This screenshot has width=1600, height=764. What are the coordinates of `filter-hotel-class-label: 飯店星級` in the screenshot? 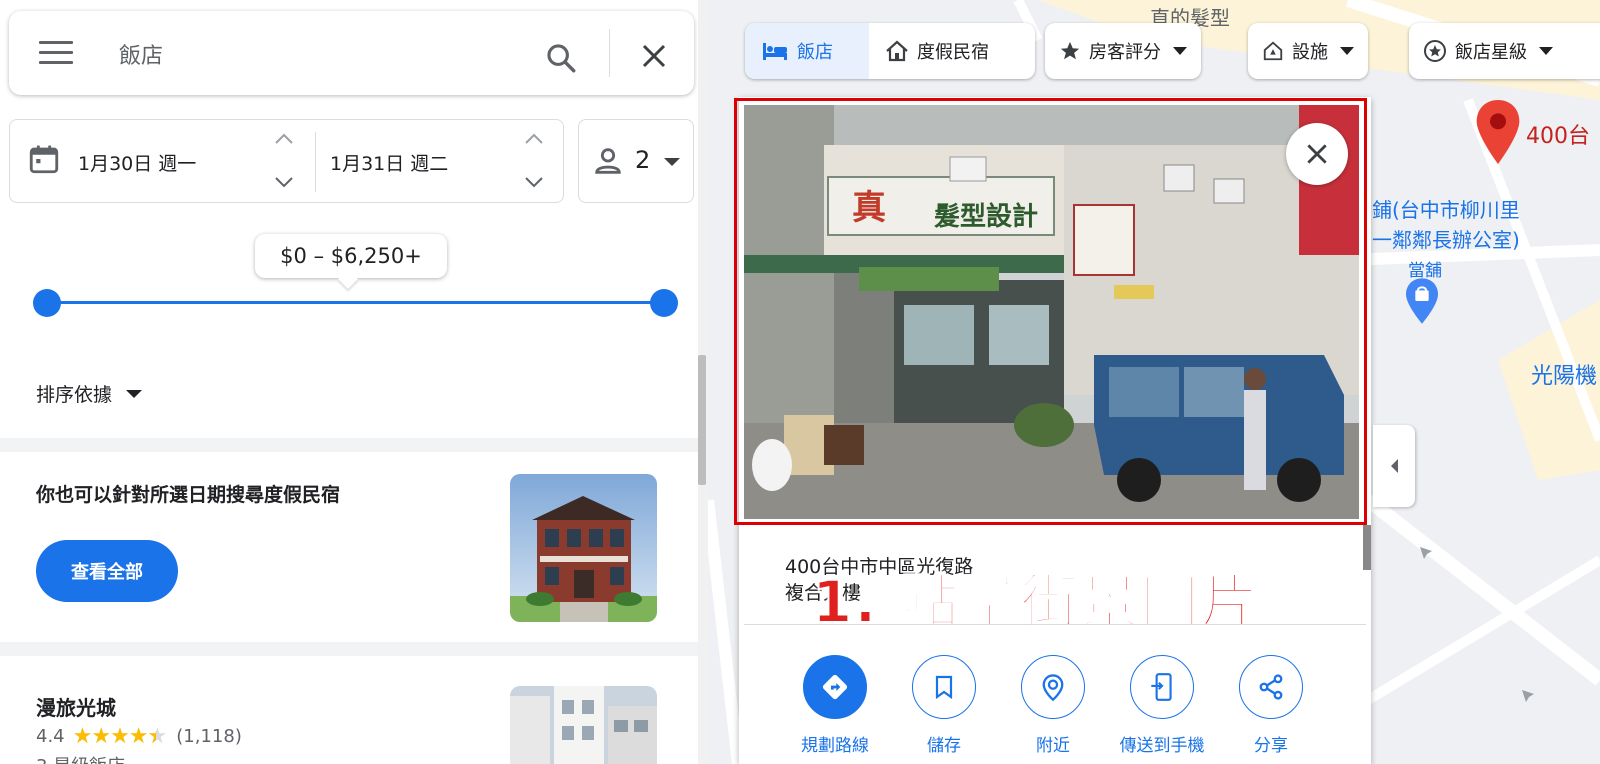 It's located at (1491, 52).